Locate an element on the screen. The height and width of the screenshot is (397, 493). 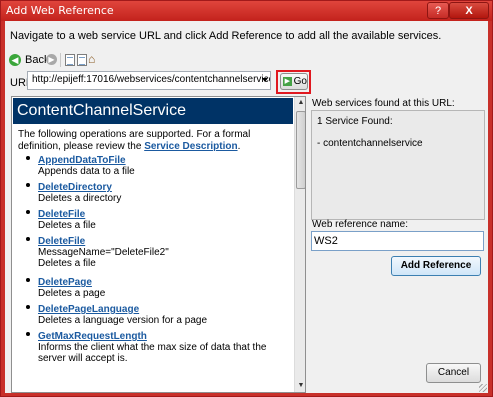
navigation-toolbar: ◀ Back ▶ ⌂ is located at coordinates (79, 60).